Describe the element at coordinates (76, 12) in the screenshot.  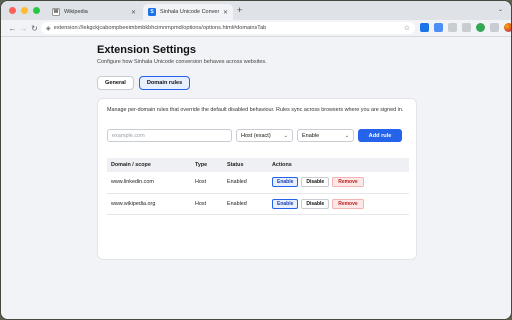
I see `tab-title: Wikipedia` at that location.